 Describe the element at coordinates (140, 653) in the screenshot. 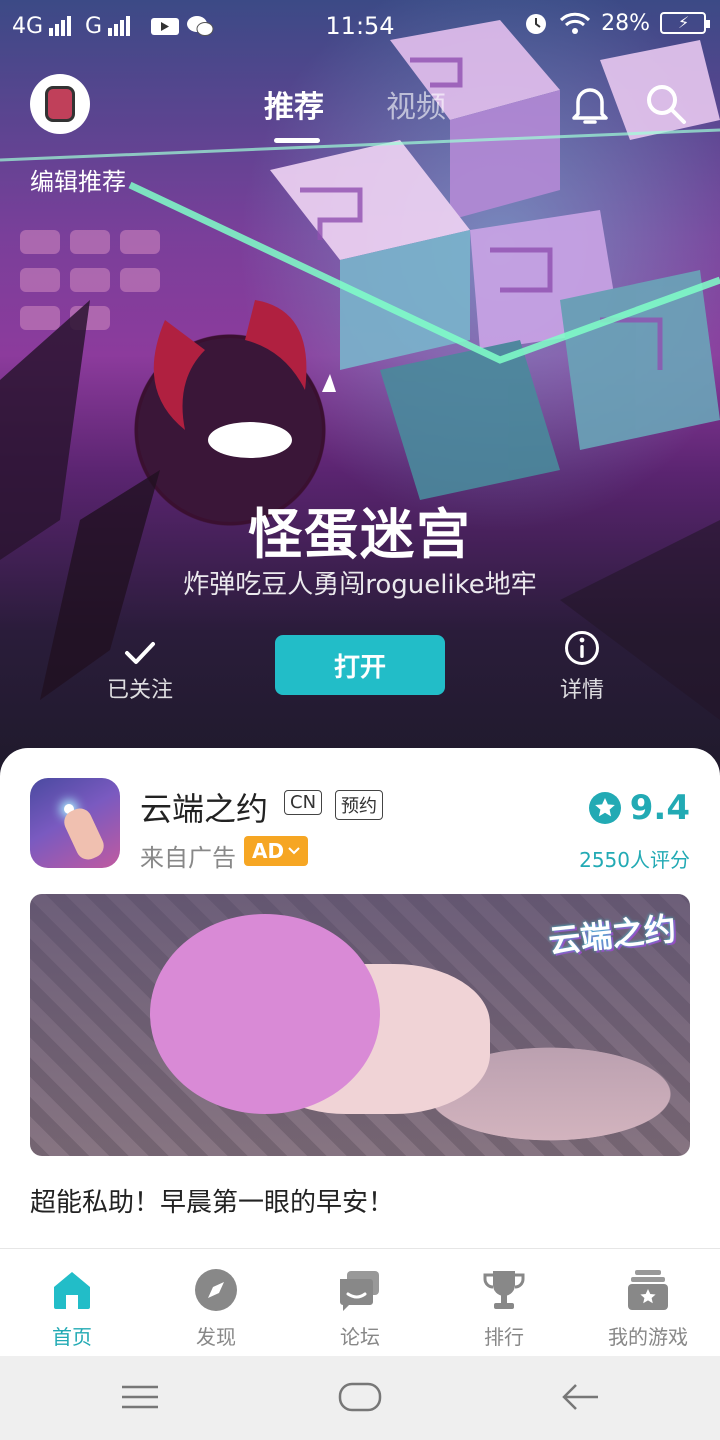

I see `check-icon` at that location.